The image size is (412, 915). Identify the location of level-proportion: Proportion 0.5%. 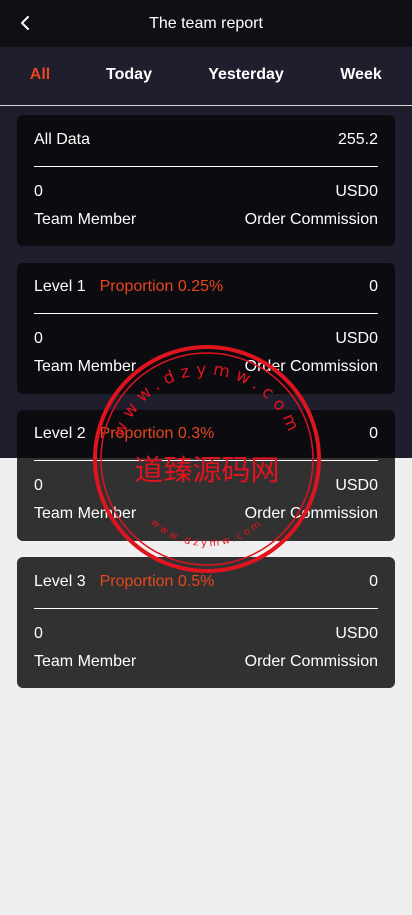
(157, 581).